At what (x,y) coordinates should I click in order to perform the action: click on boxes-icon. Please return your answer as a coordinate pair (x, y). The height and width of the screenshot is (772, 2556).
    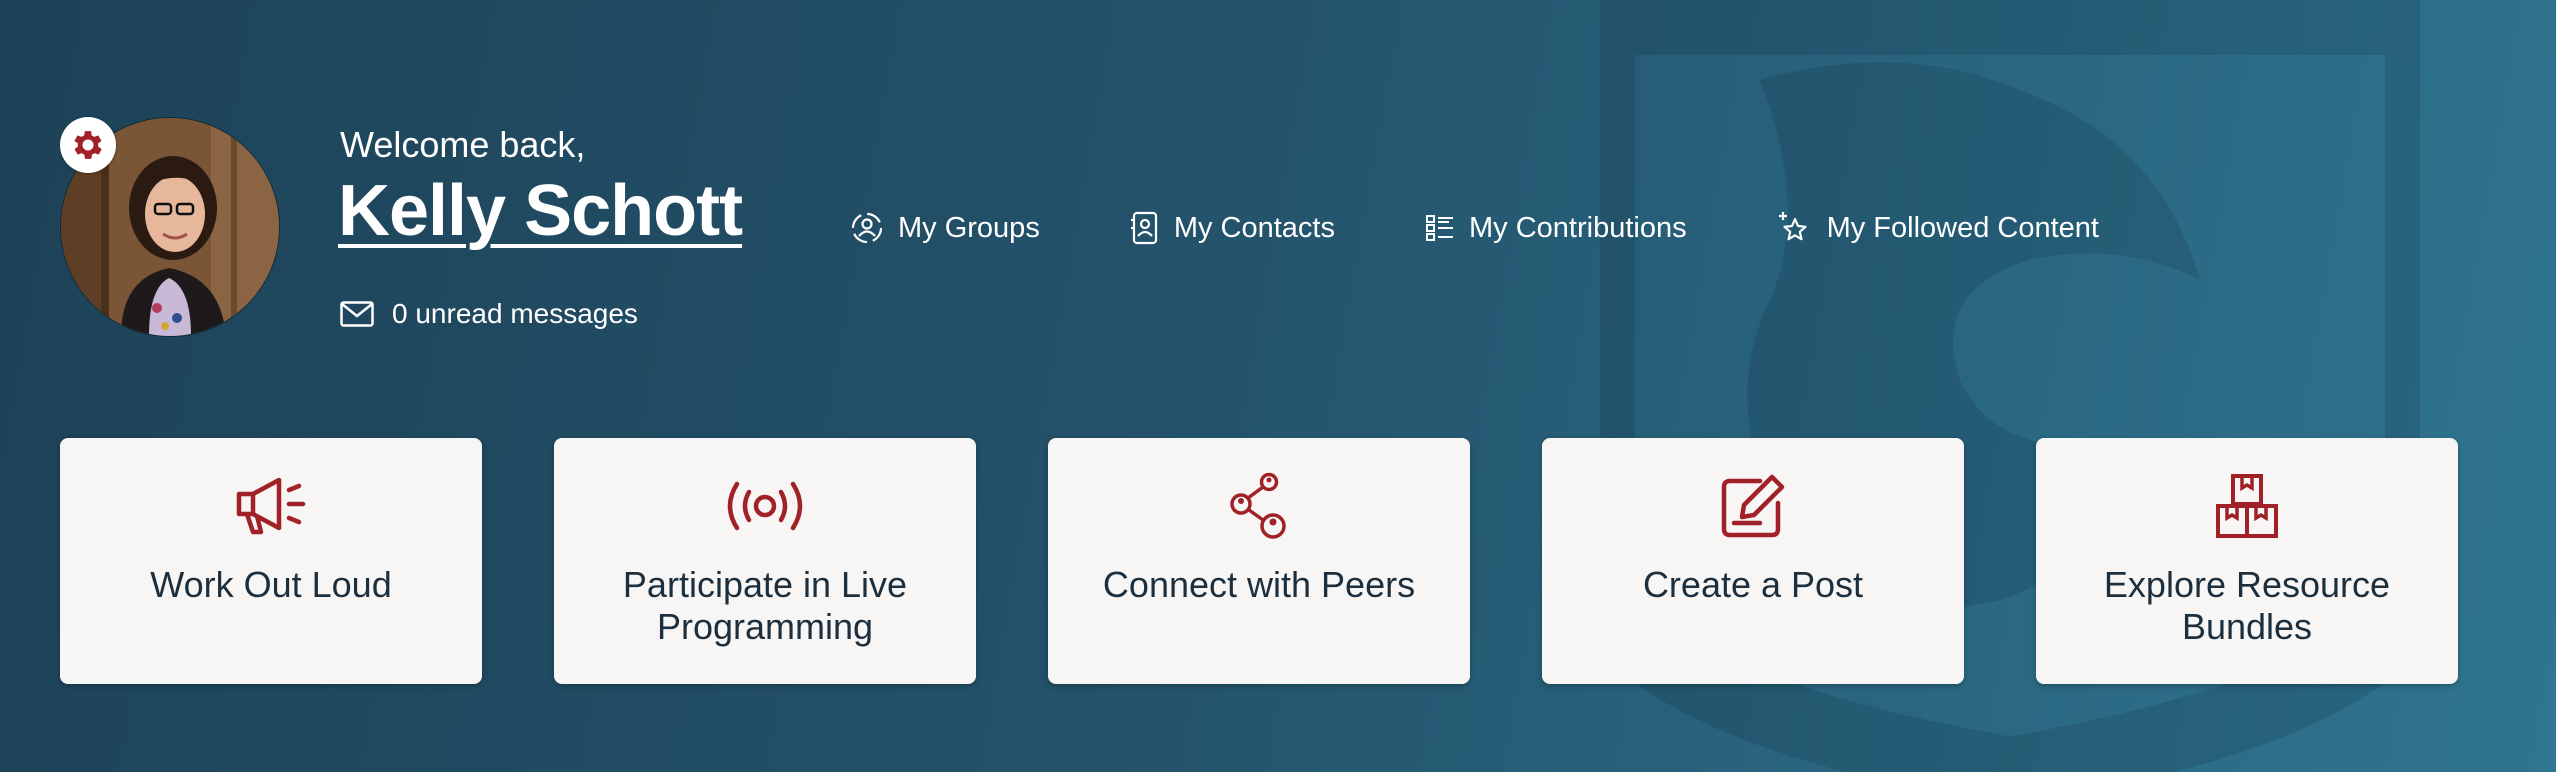
    Looking at the image, I should click on (2247, 506).